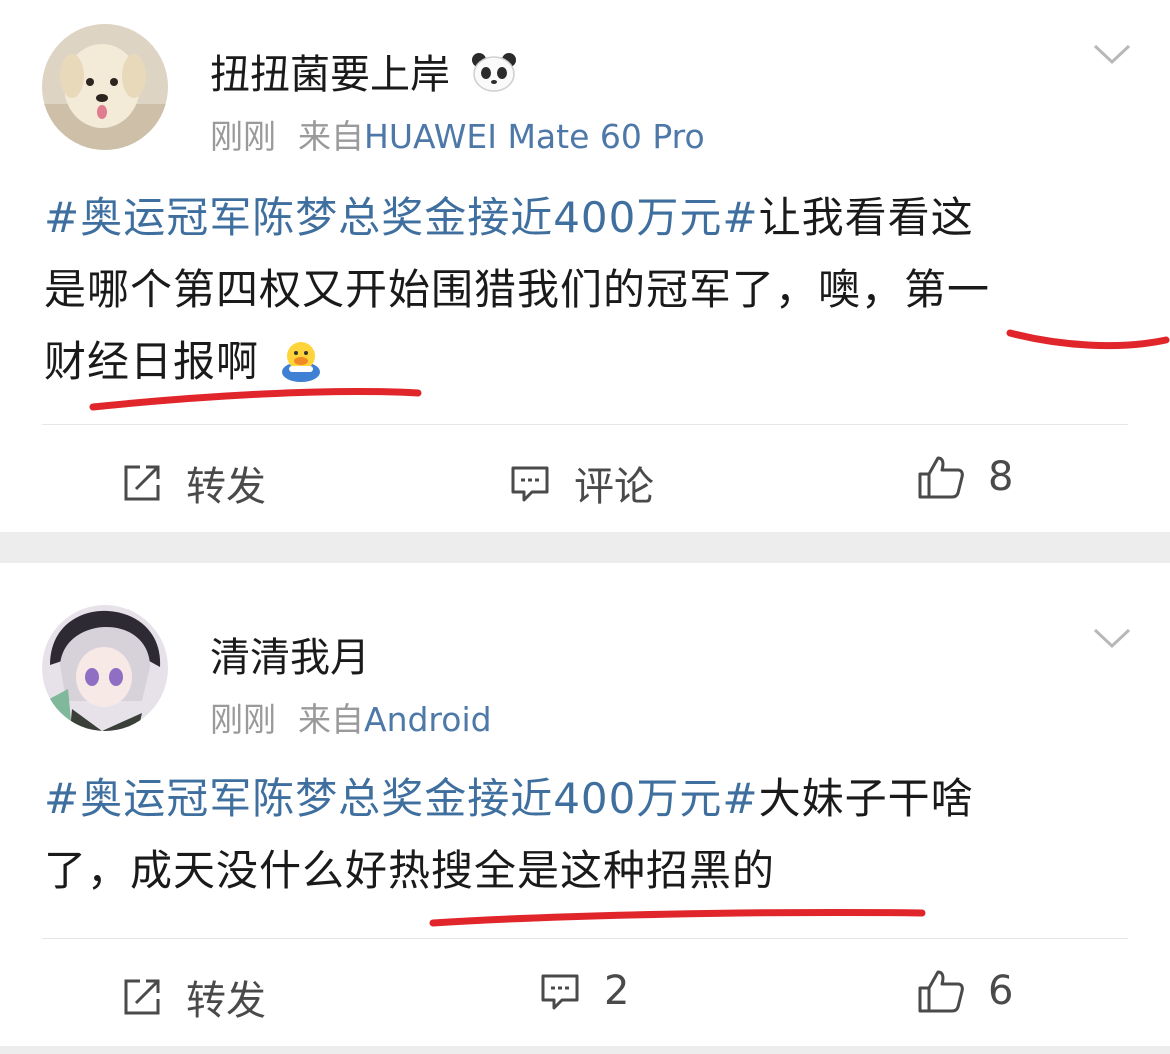 The image size is (1170, 1054). What do you see at coordinates (1001, 477) in the screenshot?
I see `like-count: 8` at bounding box center [1001, 477].